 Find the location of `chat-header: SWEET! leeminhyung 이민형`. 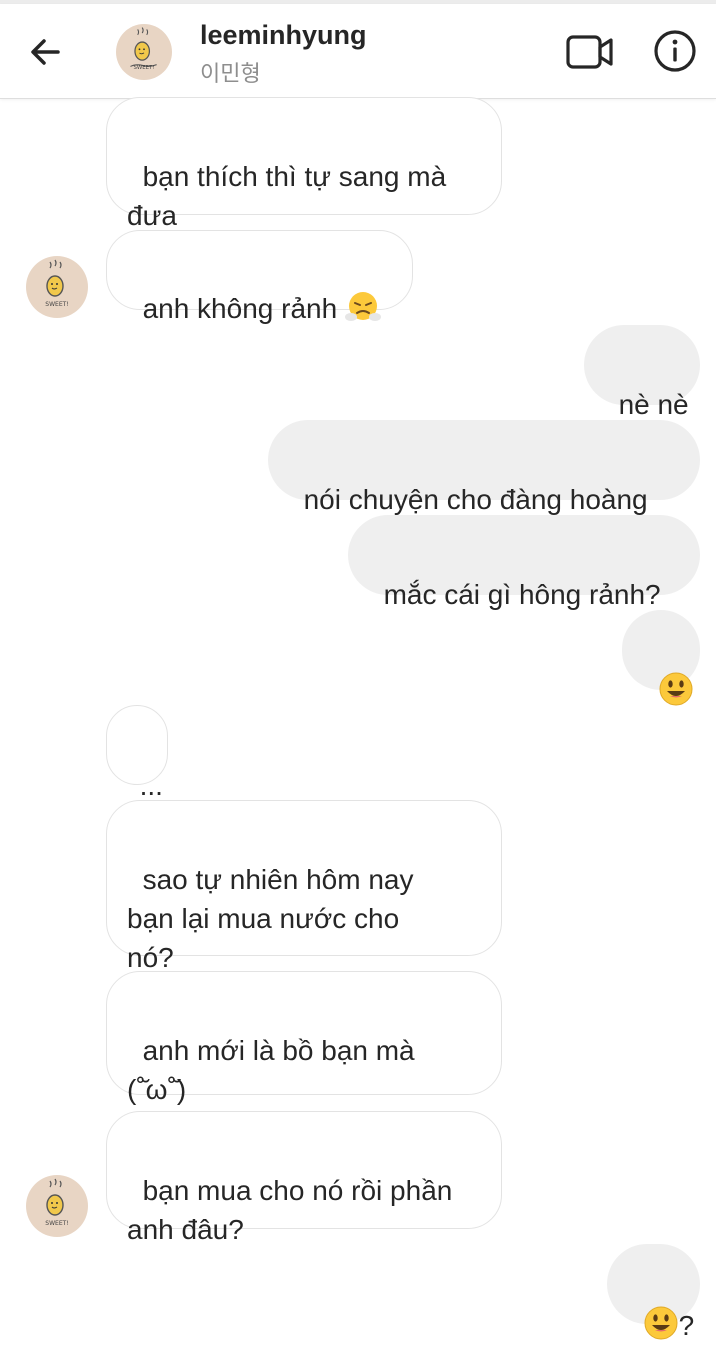

chat-header: SWEET! leeminhyung 이민형 is located at coordinates (358, 51).